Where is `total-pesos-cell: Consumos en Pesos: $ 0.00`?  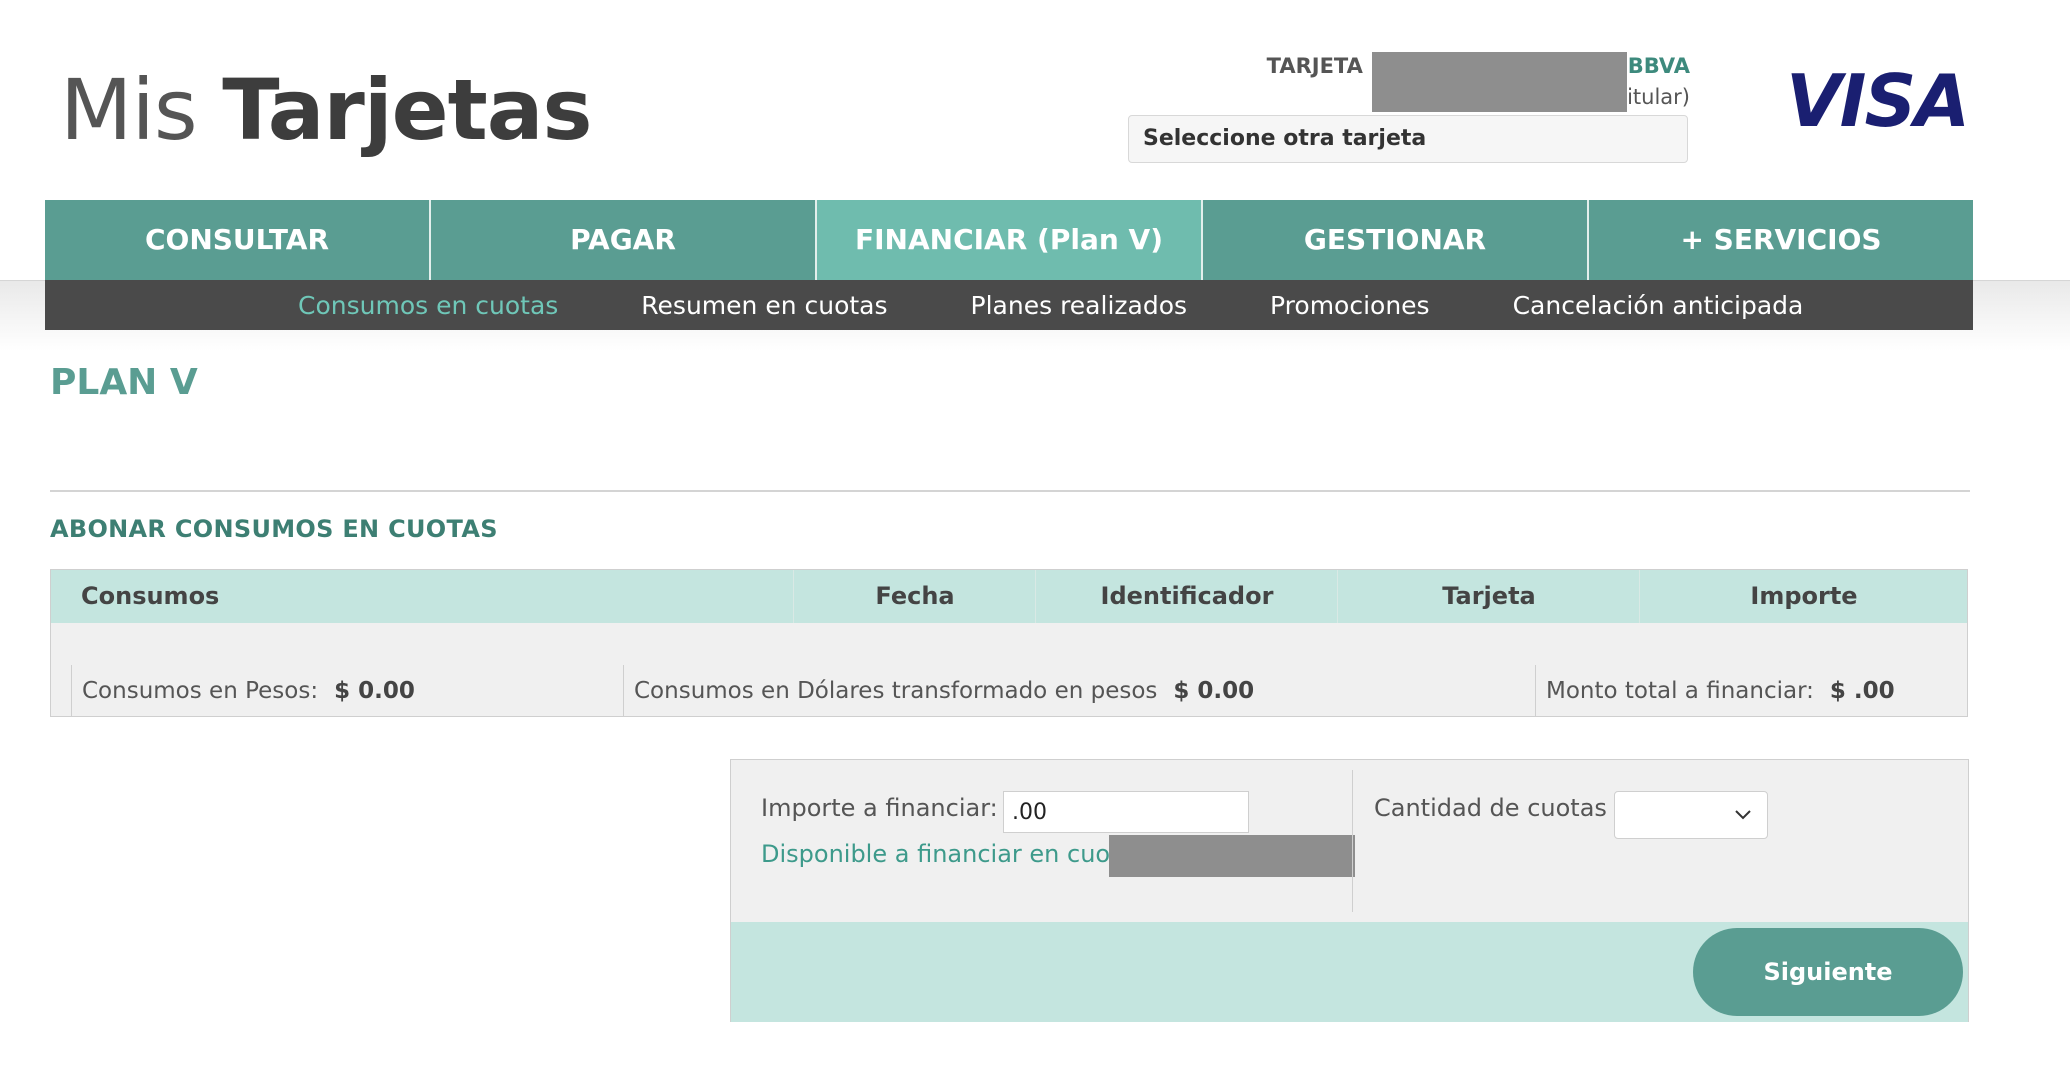 total-pesos-cell: Consumos en Pesos: $ 0.00 is located at coordinates (347, 691).